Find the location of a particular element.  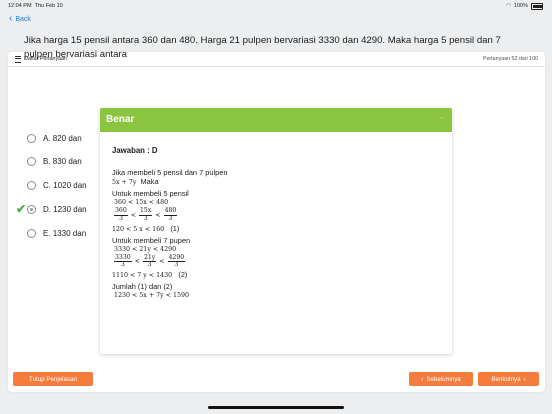

chevron-right-icon: › is located at coordinates (524, 379).